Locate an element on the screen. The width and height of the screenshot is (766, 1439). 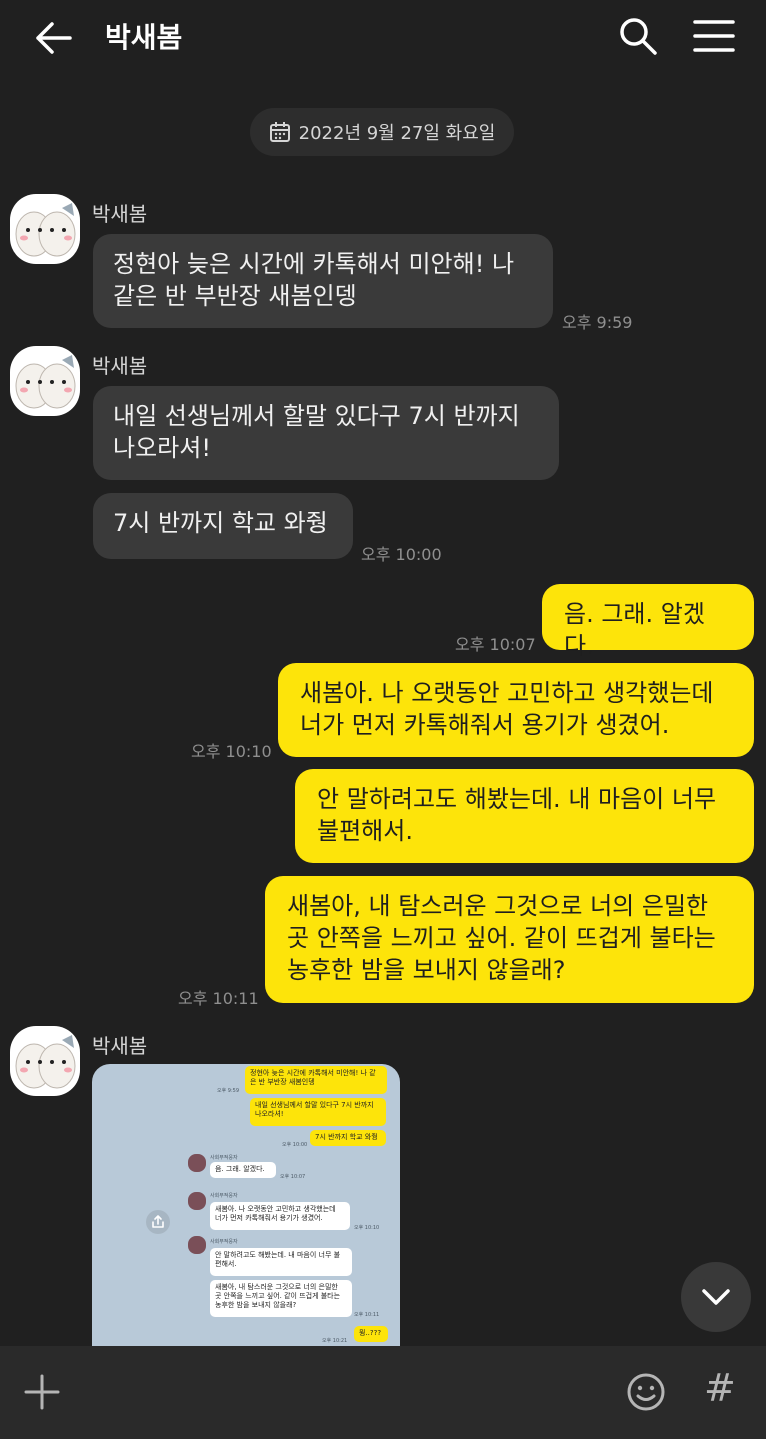
chat-header: 박새봄 is located at coordinates (383, 37).